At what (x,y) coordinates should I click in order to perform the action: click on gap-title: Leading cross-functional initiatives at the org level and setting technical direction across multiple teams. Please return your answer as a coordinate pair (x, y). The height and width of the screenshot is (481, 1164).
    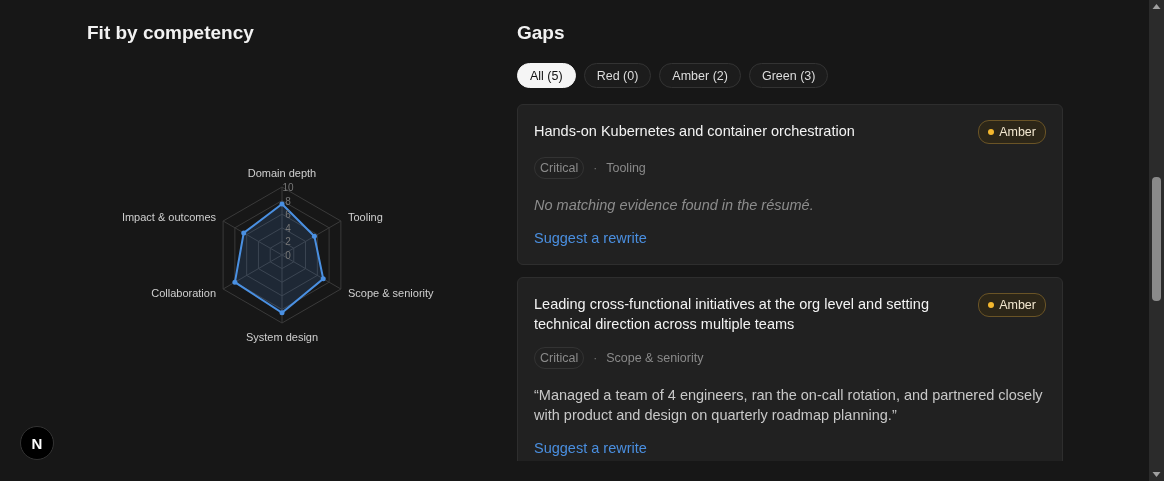
    Looking at the image, I should click on (732, 314).